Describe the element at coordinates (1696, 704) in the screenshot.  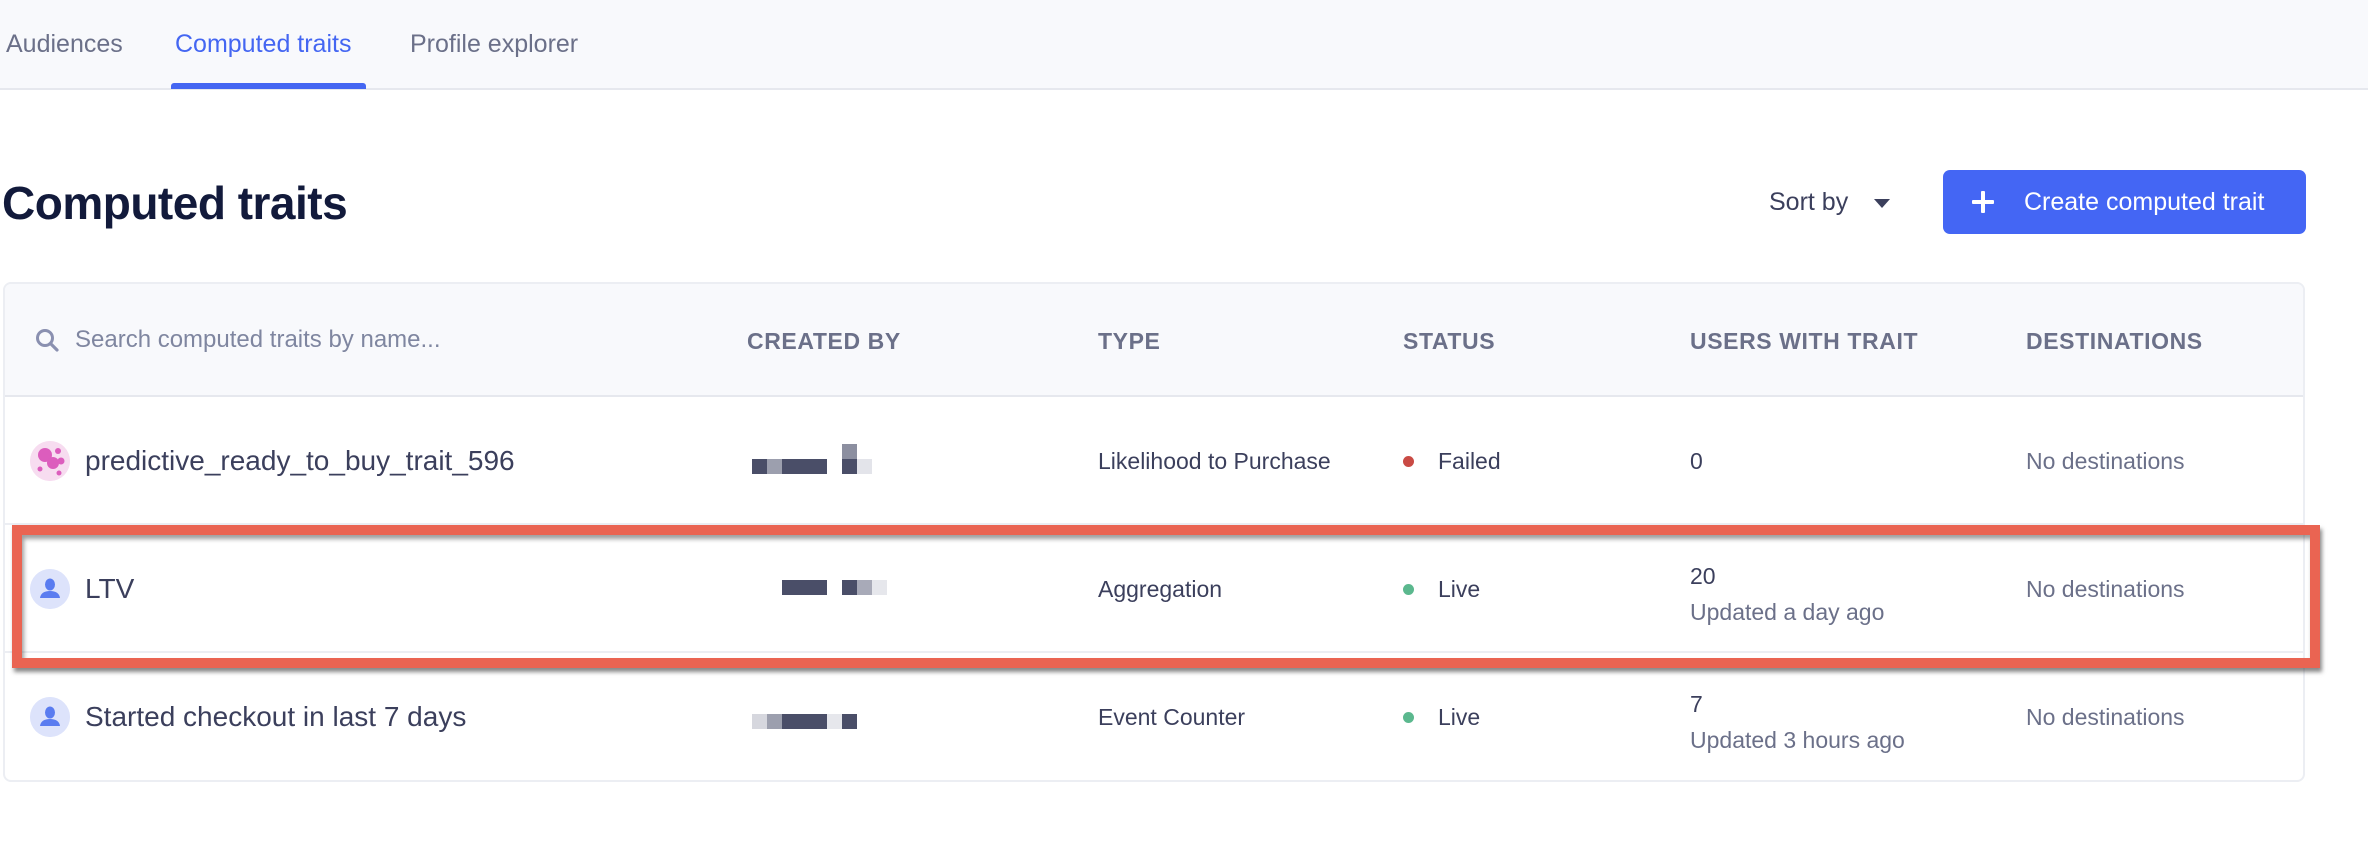
I see `users-count: 7` at that location.